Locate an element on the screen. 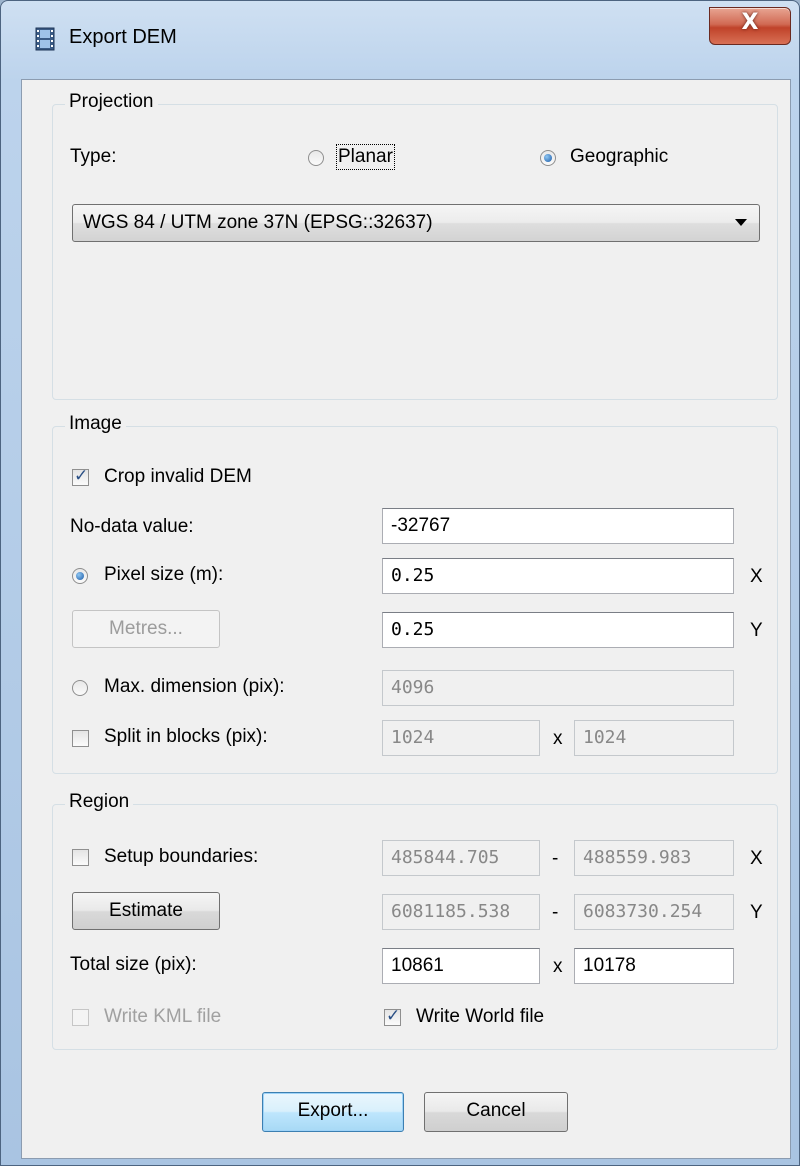  geographic-label: Geographic is located at coordinates (619, 157).